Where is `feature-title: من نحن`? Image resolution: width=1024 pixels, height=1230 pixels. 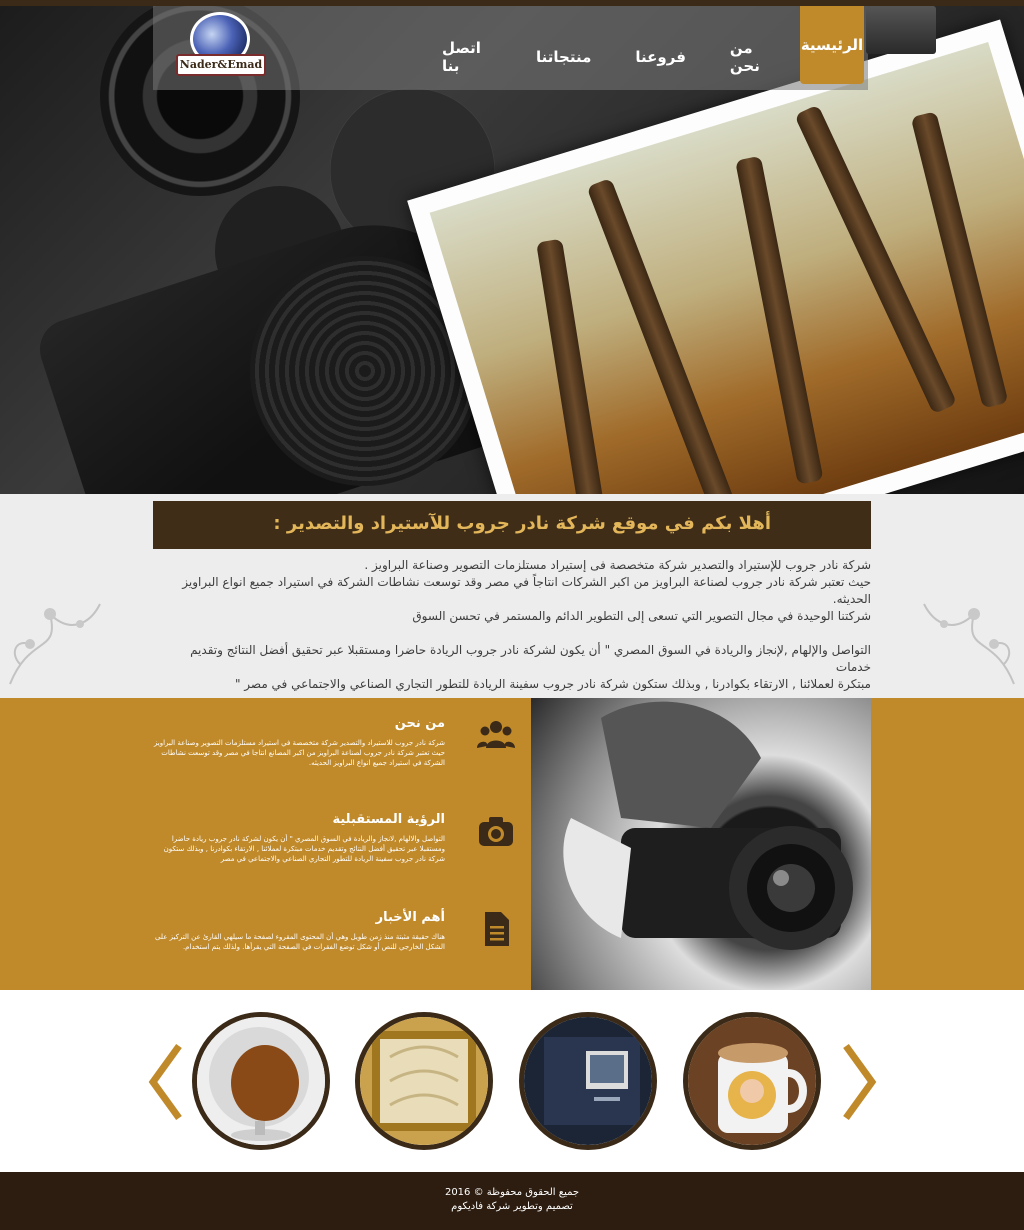
feature-title: من نحن is located at coordinates (419, 723).